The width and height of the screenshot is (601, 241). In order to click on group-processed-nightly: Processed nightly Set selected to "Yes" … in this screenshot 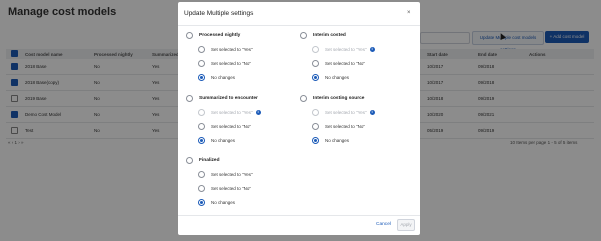, I will do `click(241, 60)`.